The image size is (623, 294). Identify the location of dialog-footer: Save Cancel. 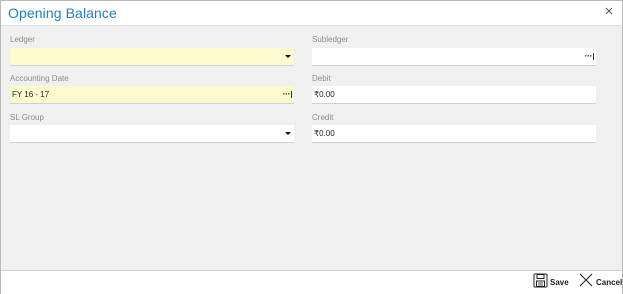
(311, 282).